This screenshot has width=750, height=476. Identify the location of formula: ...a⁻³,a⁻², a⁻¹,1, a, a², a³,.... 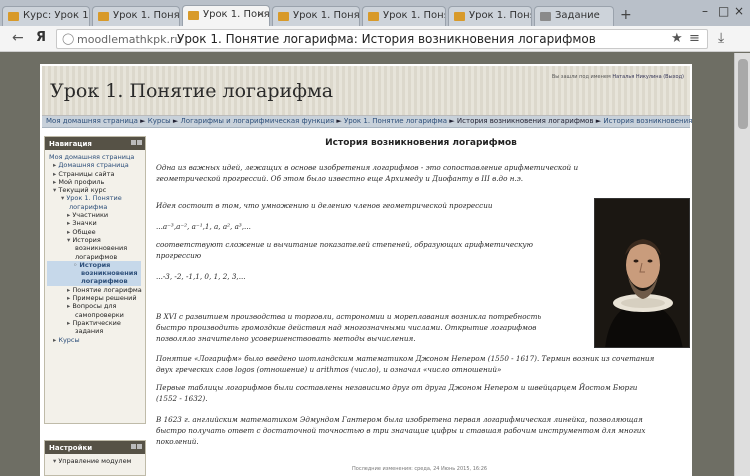
(203, 226).